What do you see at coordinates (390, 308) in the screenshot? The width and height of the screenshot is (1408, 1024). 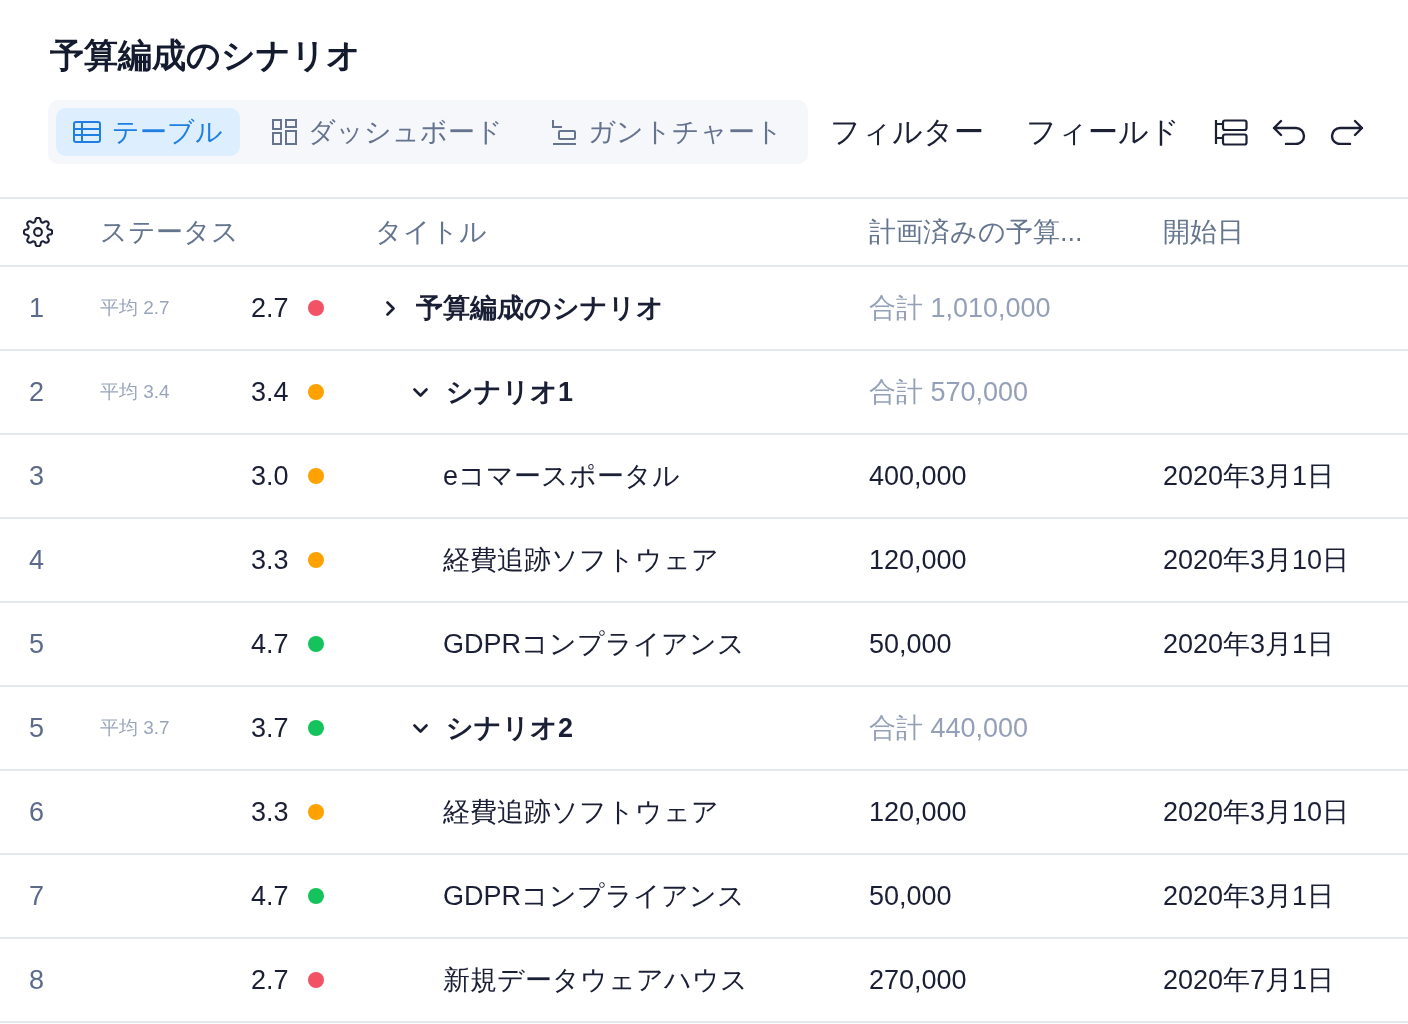 I see `chevron-right-icon` at bounding box center [390, 308].